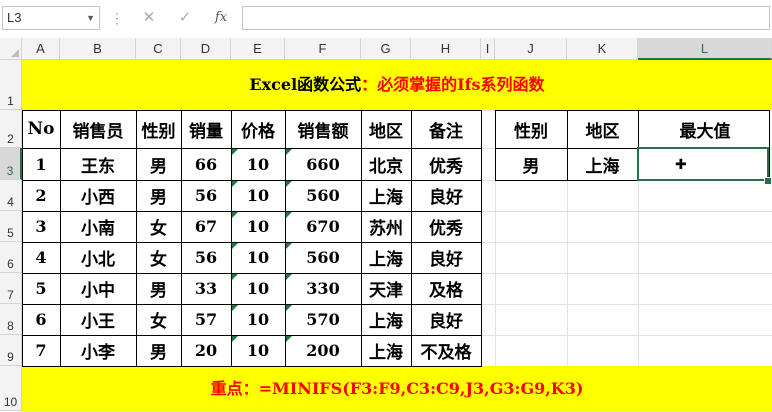 The height and width of the screenshot is (412, 772). I want to click on formula-input, so click(506, 18).